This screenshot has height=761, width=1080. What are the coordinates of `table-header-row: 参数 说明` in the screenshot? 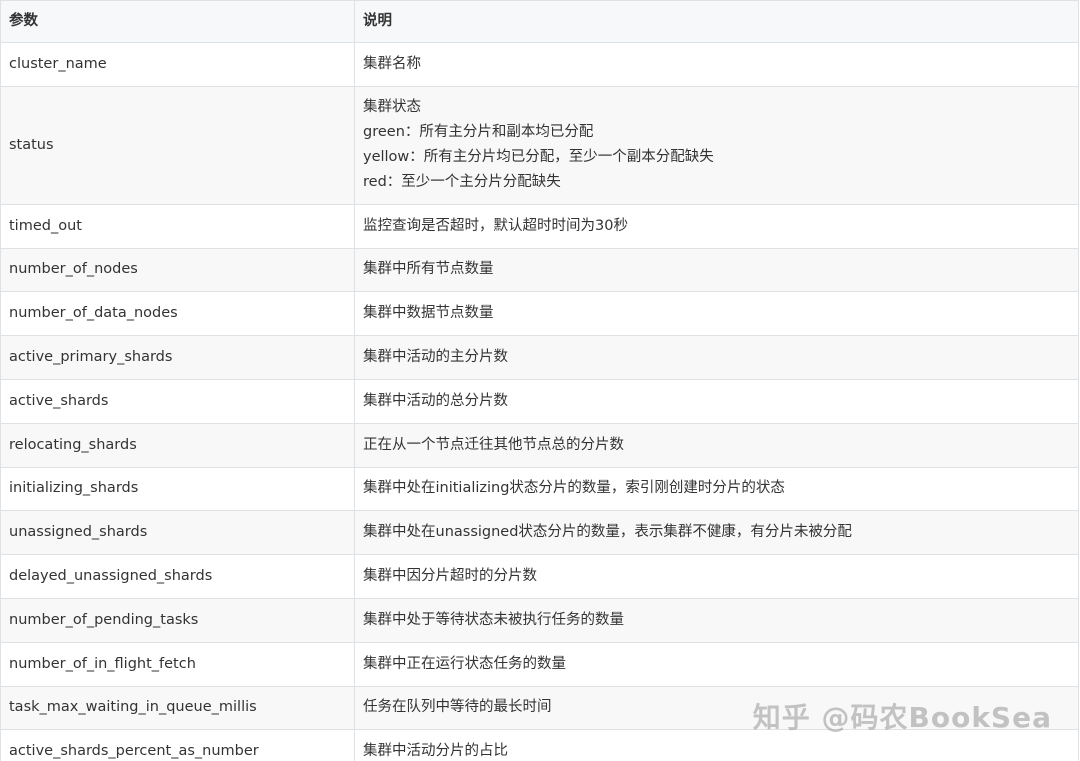 It's located at (539, 21).